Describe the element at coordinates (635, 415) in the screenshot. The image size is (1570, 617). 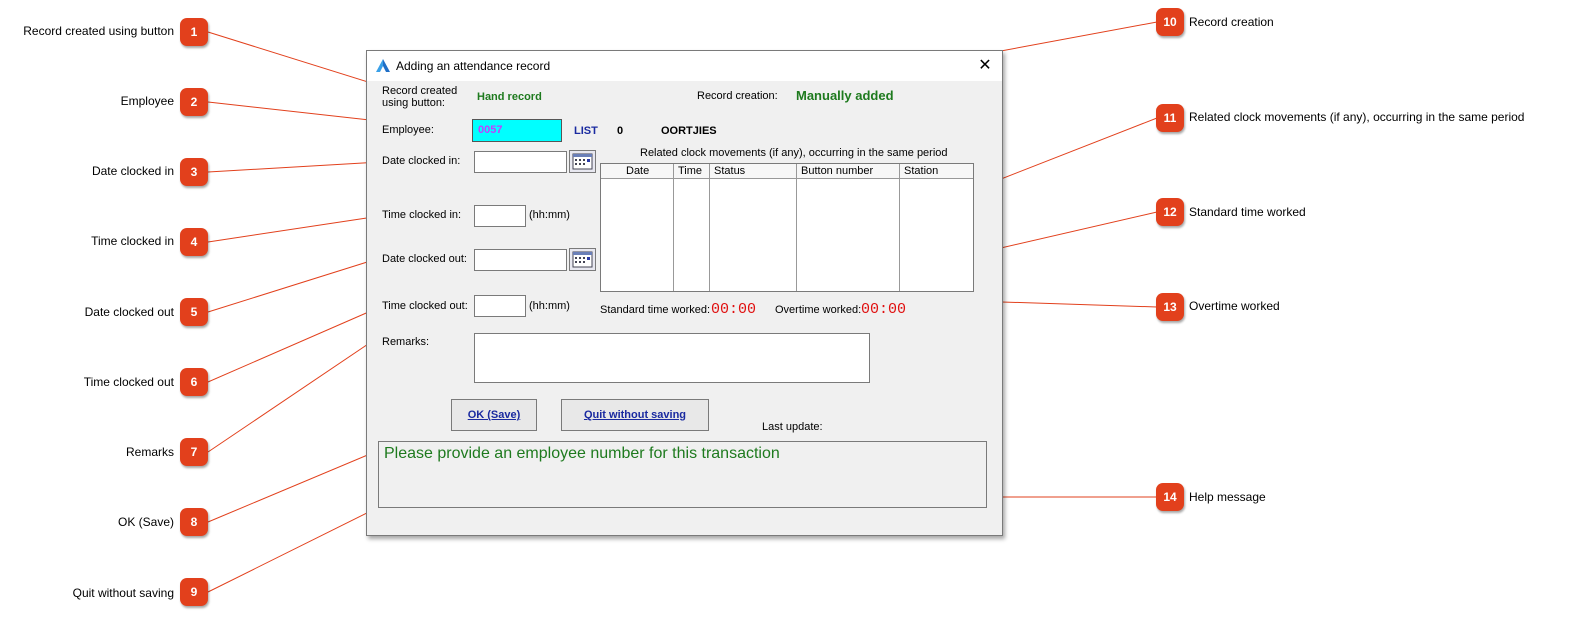
I see `quit-without-saving-button: Quit without saving` at that location.